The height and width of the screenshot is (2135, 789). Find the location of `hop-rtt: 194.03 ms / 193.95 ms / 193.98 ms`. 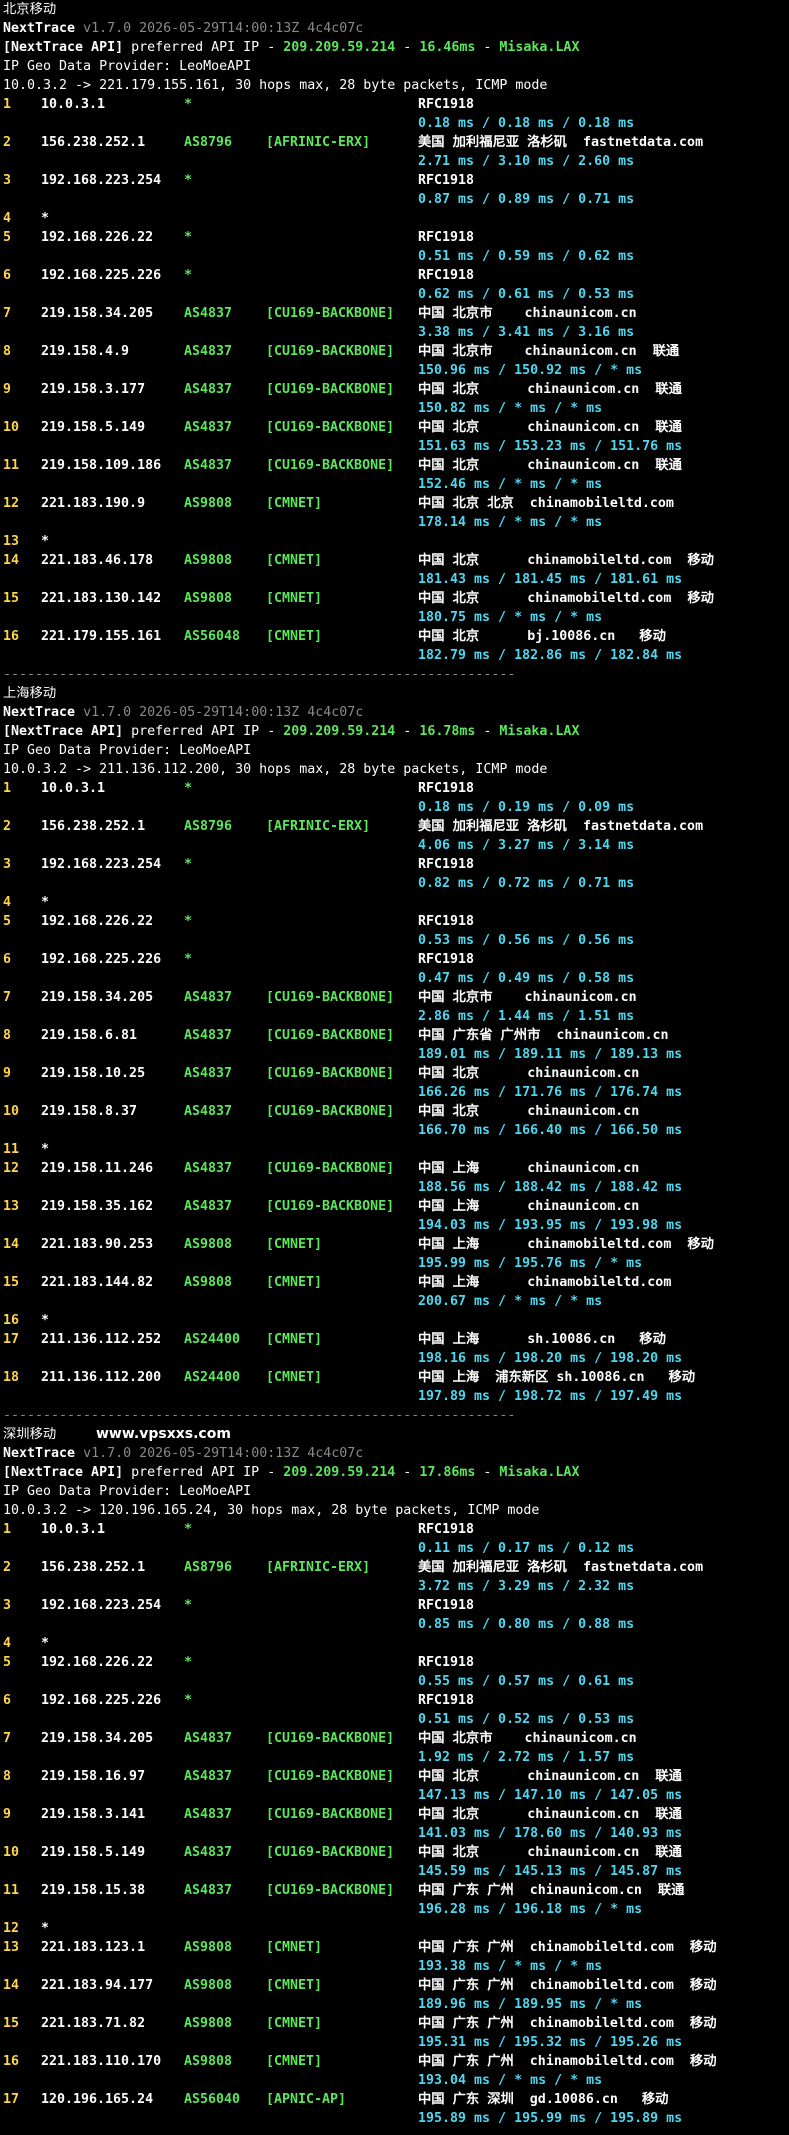

hop-rtt: 194.03 ms / 193.95 ms / 193.98 ms is located at coordinates (550, 1225).